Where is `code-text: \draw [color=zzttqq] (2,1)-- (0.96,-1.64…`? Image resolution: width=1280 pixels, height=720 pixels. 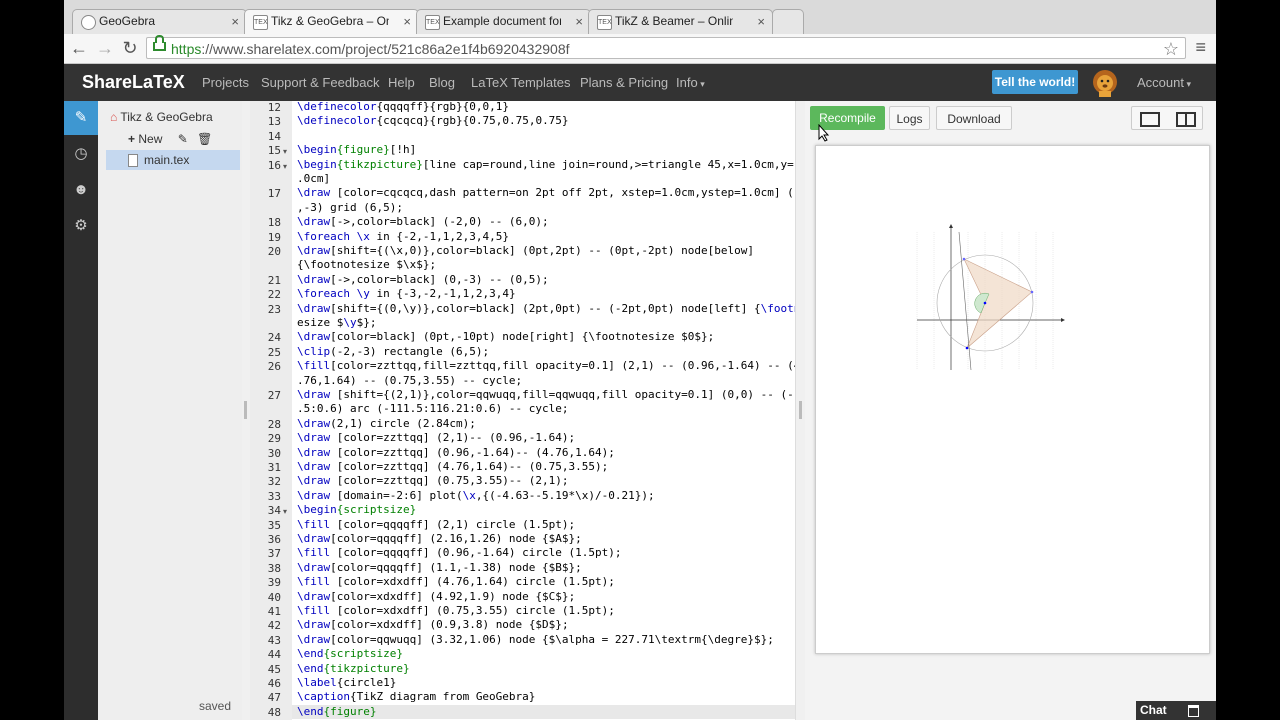 code-text: \draw [color=zzttqq] (2,1)-- (0.96,-1.64… is located at coordinates (436, 438).